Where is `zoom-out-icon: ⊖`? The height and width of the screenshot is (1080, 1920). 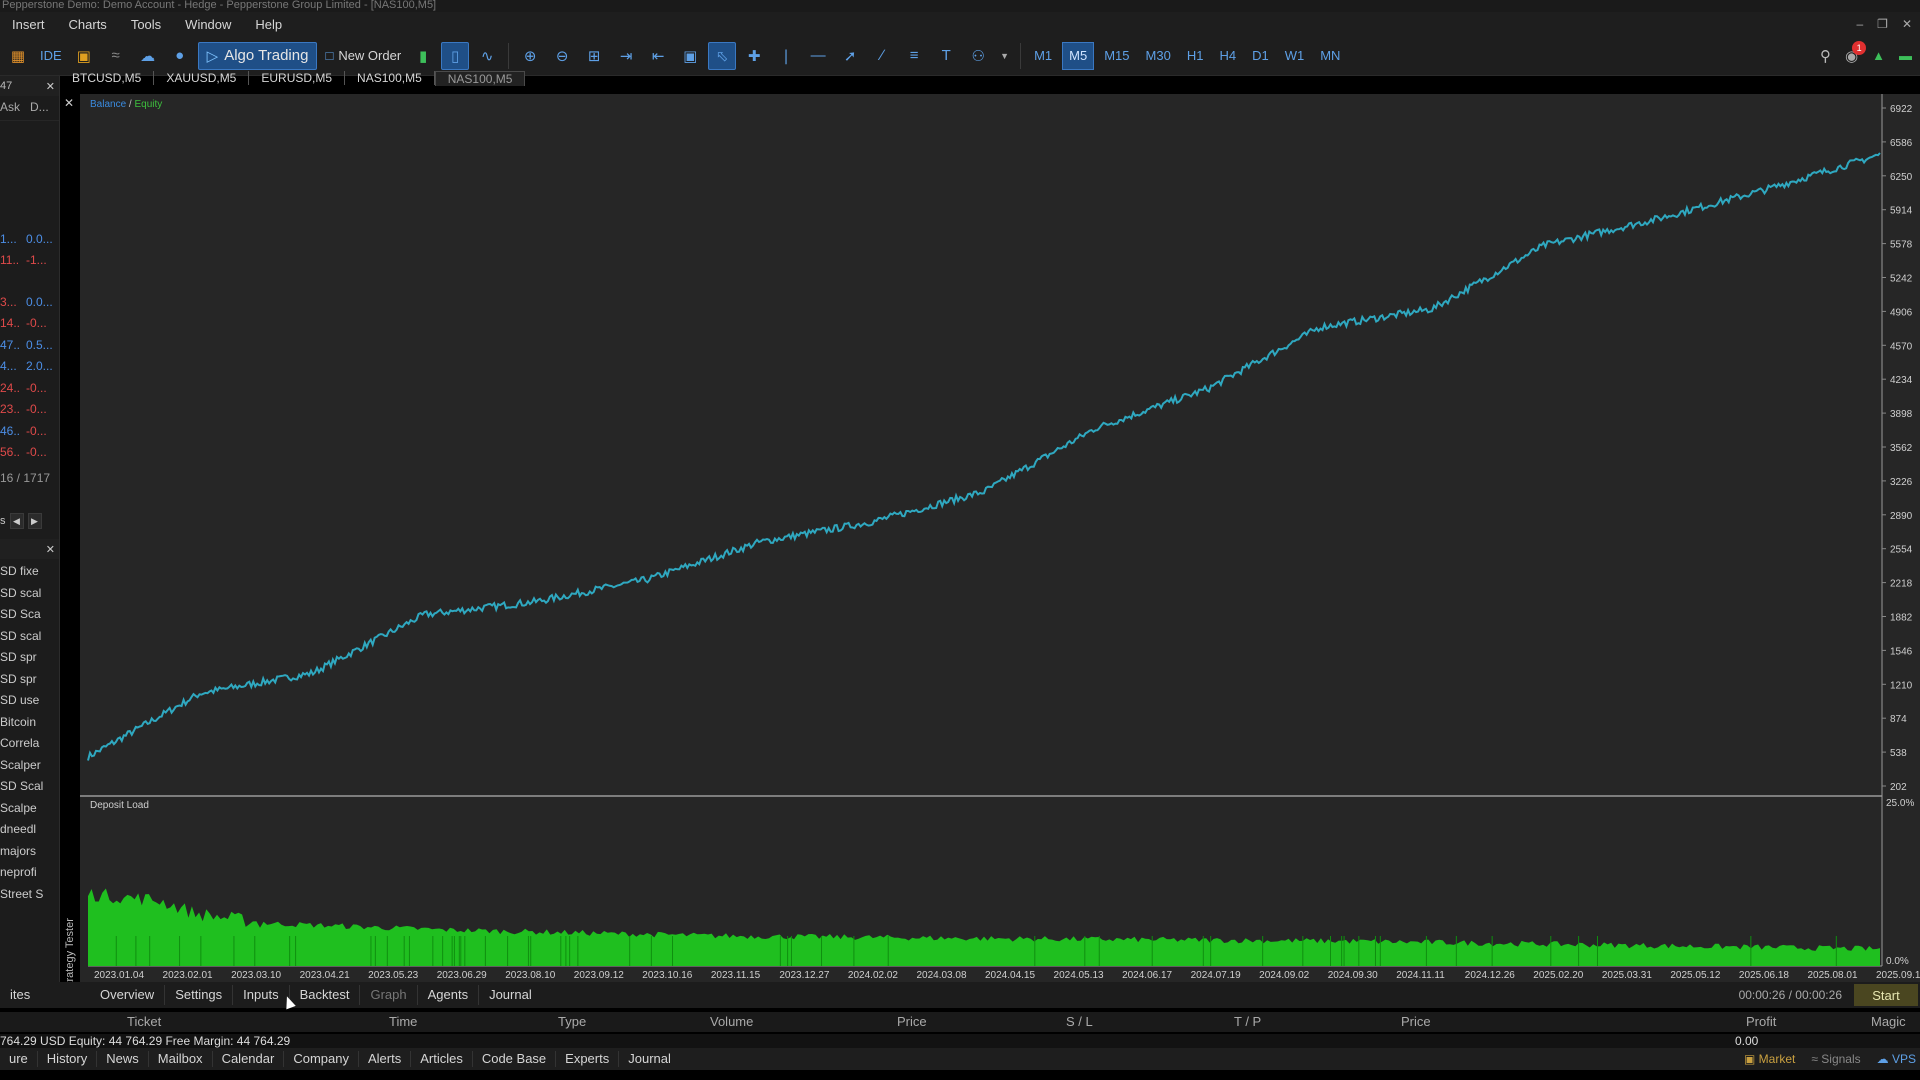 zoom-out-icon: ⊖ is located at coordinates (562, 56).